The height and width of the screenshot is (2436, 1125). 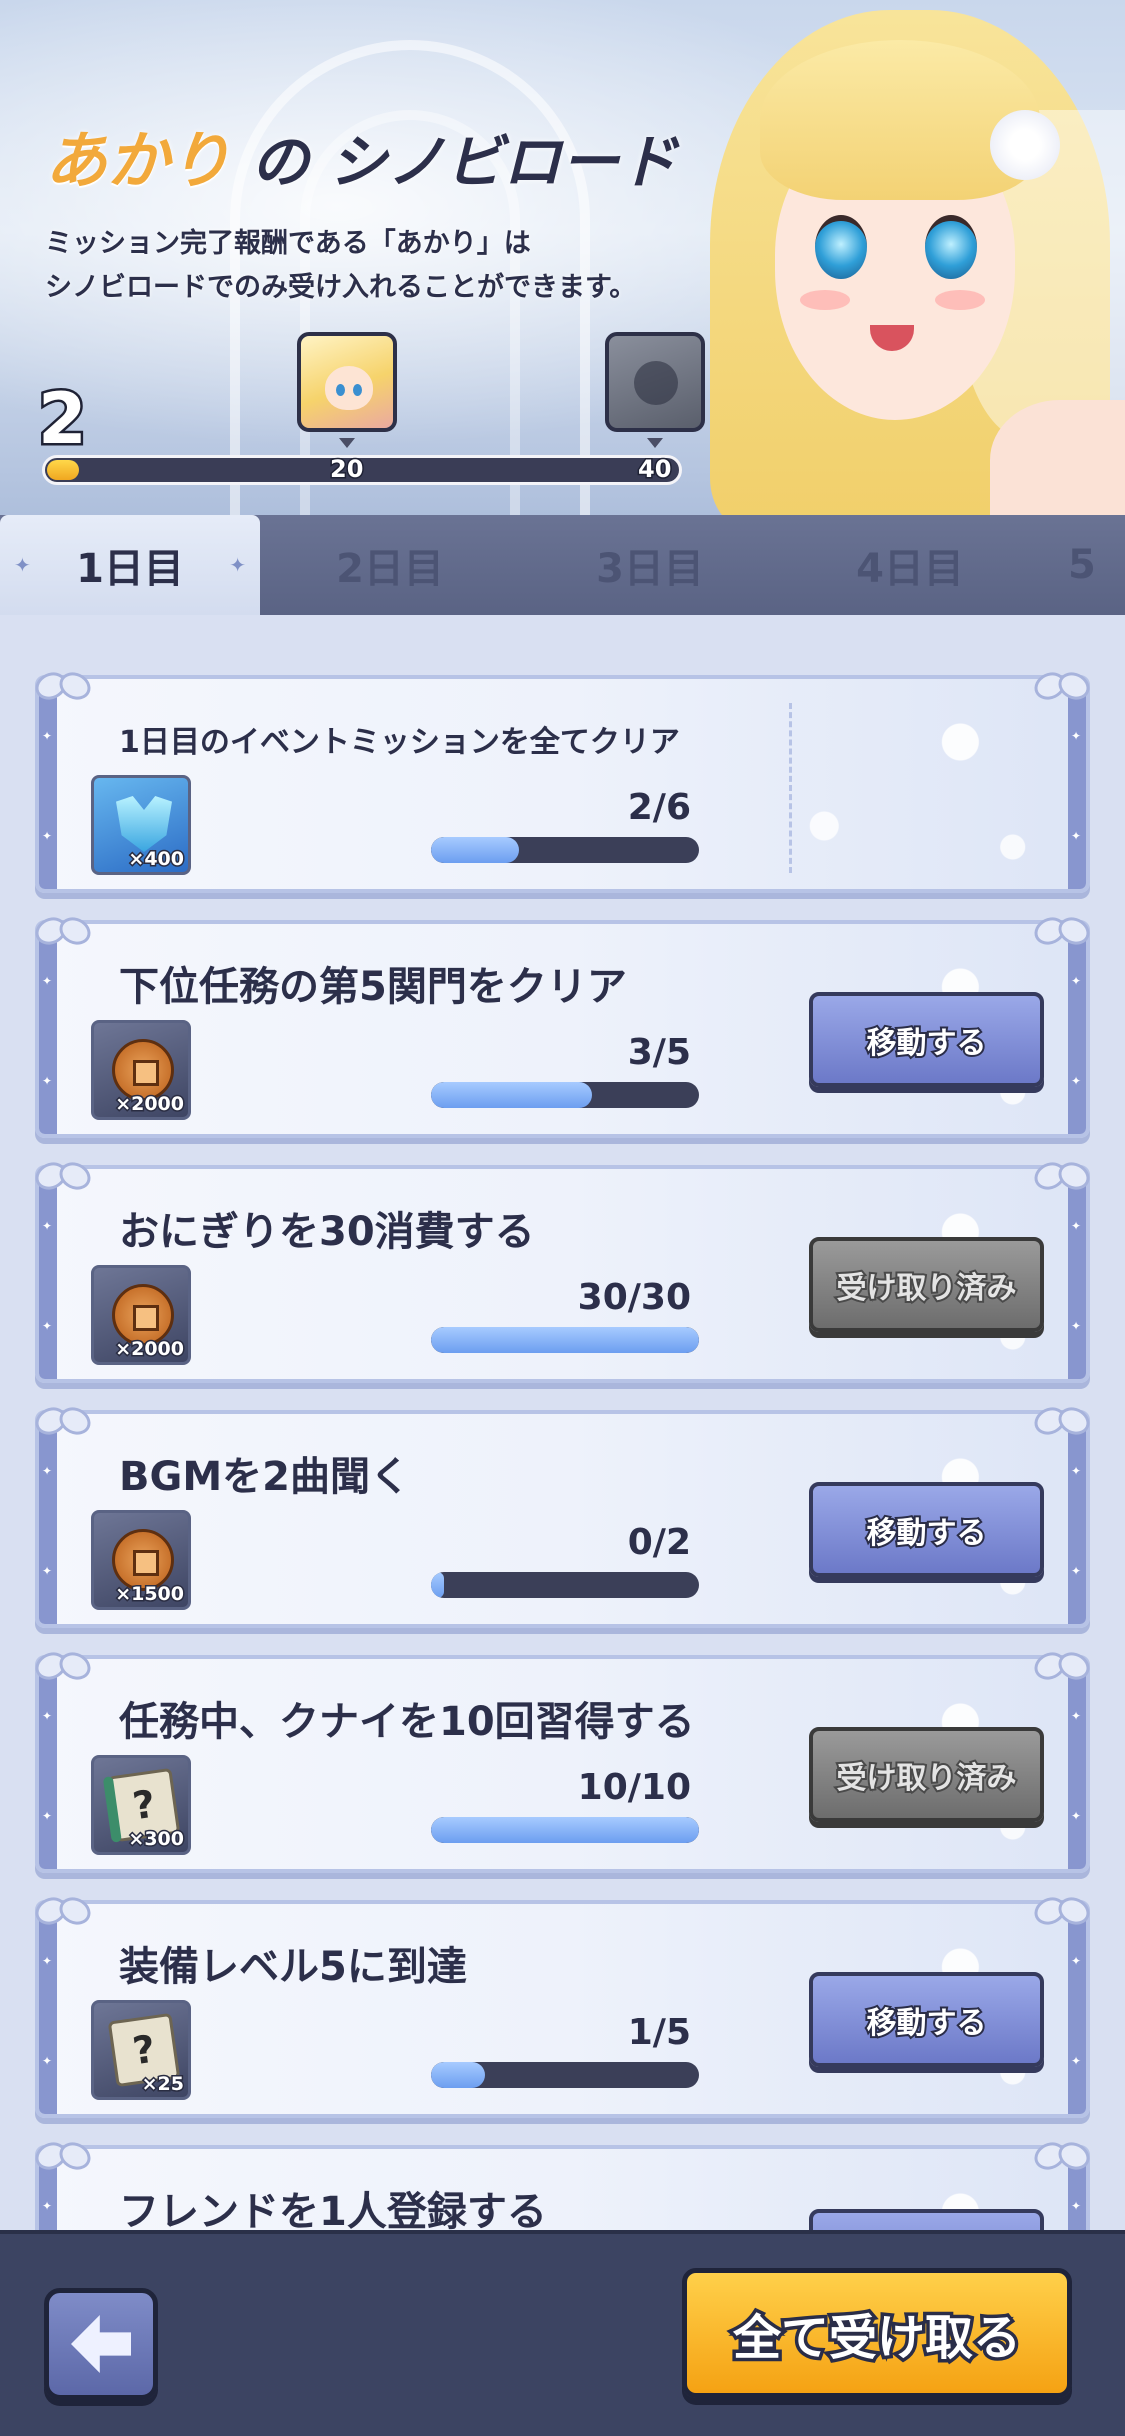 I want to click on tab-day-2: 2日目, so click(x=390, y=565).